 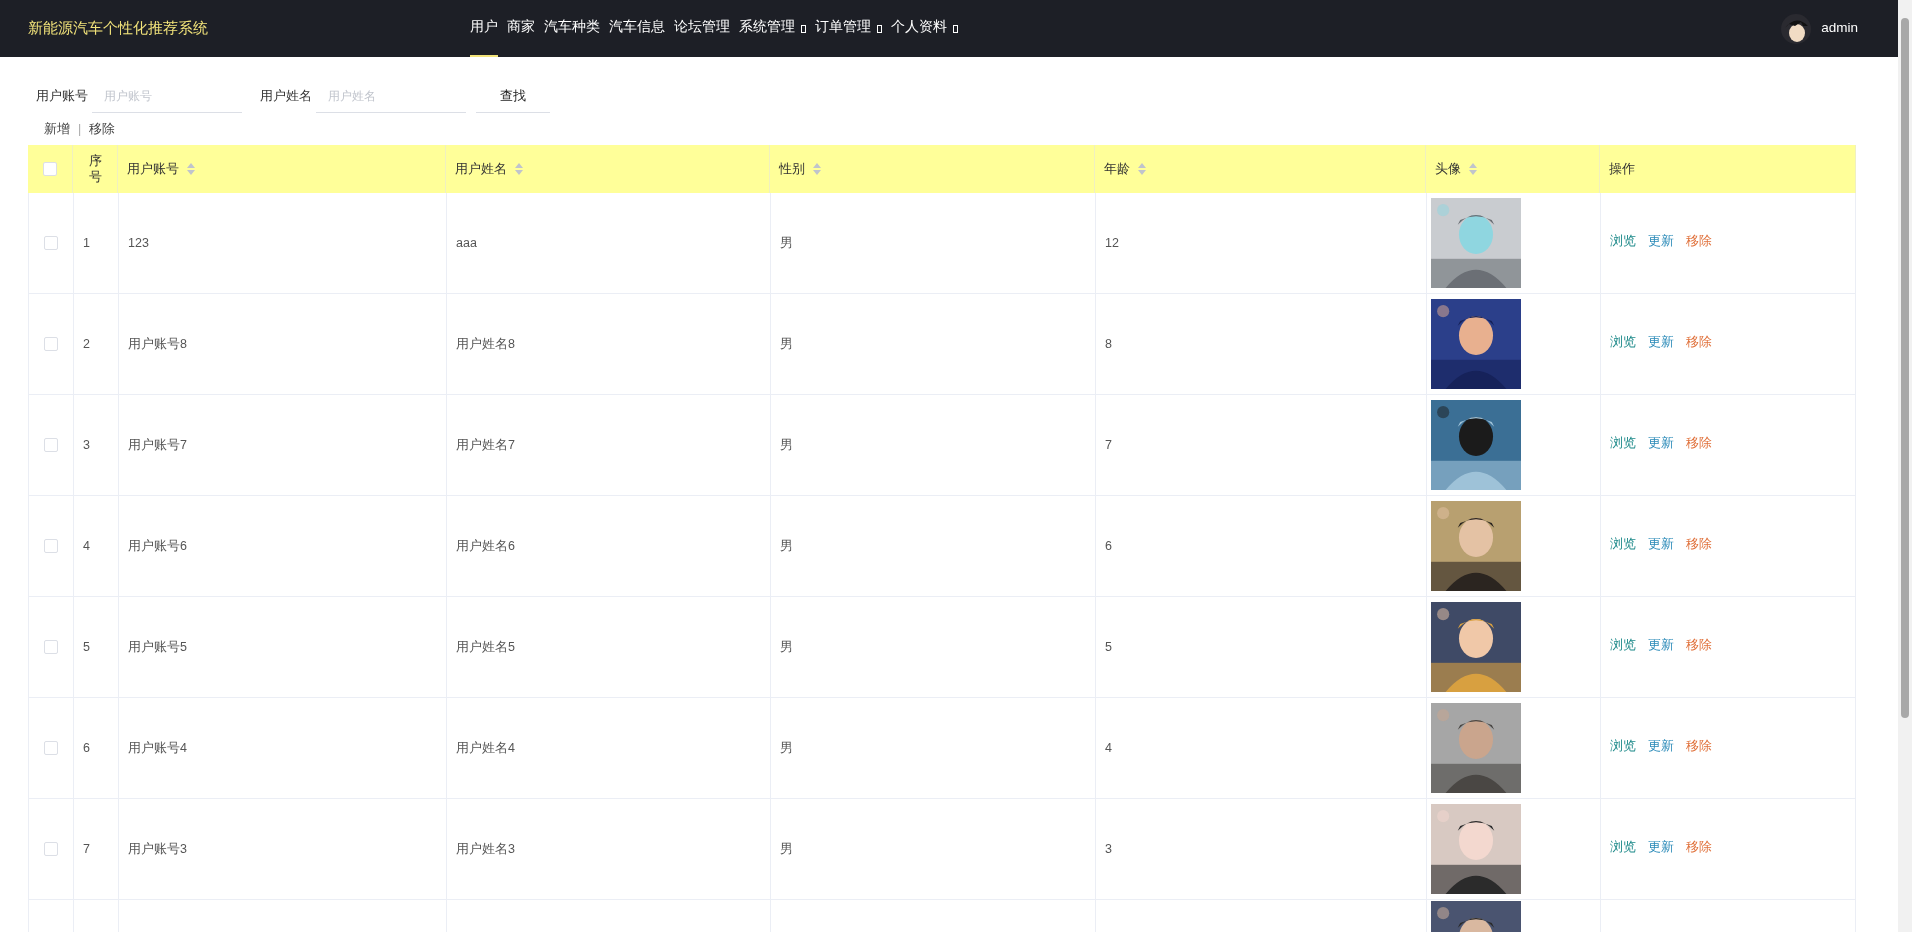 What do you see at coordinates (702, 28) in the screenshot?
I see `nav-tab: 论坛管理` at bounding box center [702, 28].